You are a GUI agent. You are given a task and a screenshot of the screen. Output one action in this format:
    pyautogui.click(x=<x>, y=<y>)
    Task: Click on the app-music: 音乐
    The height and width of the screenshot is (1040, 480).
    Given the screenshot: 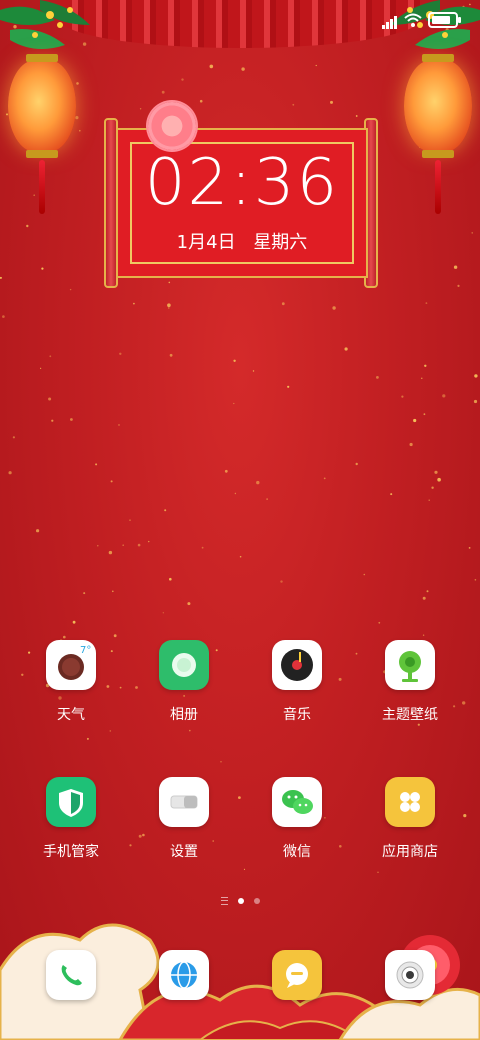 What is the action you would take?
    pyautogui.click(x=297, y=682)
    